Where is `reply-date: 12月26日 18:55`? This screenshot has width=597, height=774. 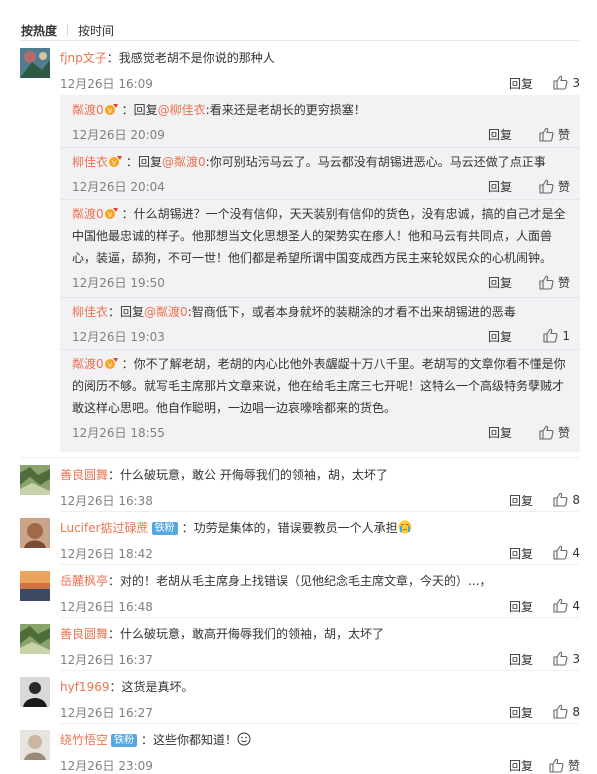
reply-date: 12月26日 18:55 is located at coordinates (118, 433).